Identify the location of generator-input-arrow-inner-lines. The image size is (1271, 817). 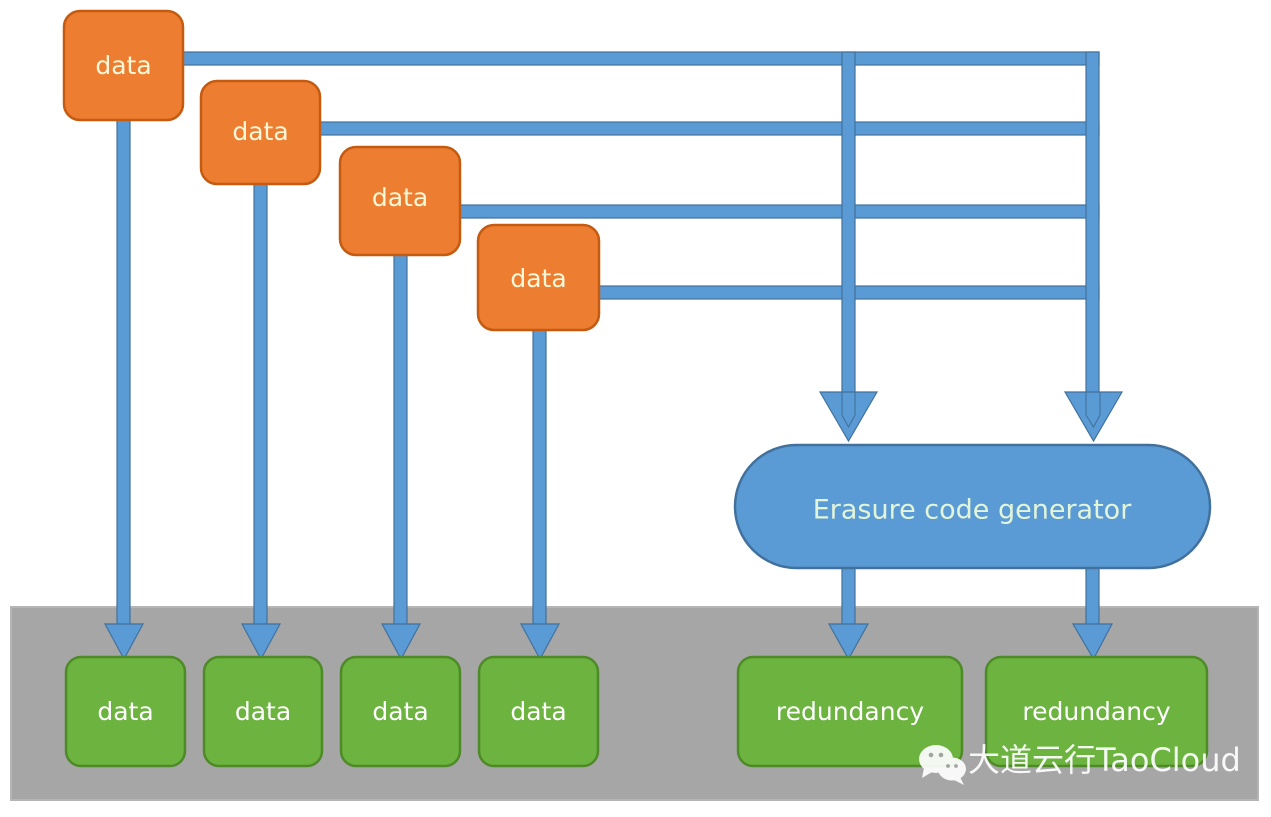
(971, 410).